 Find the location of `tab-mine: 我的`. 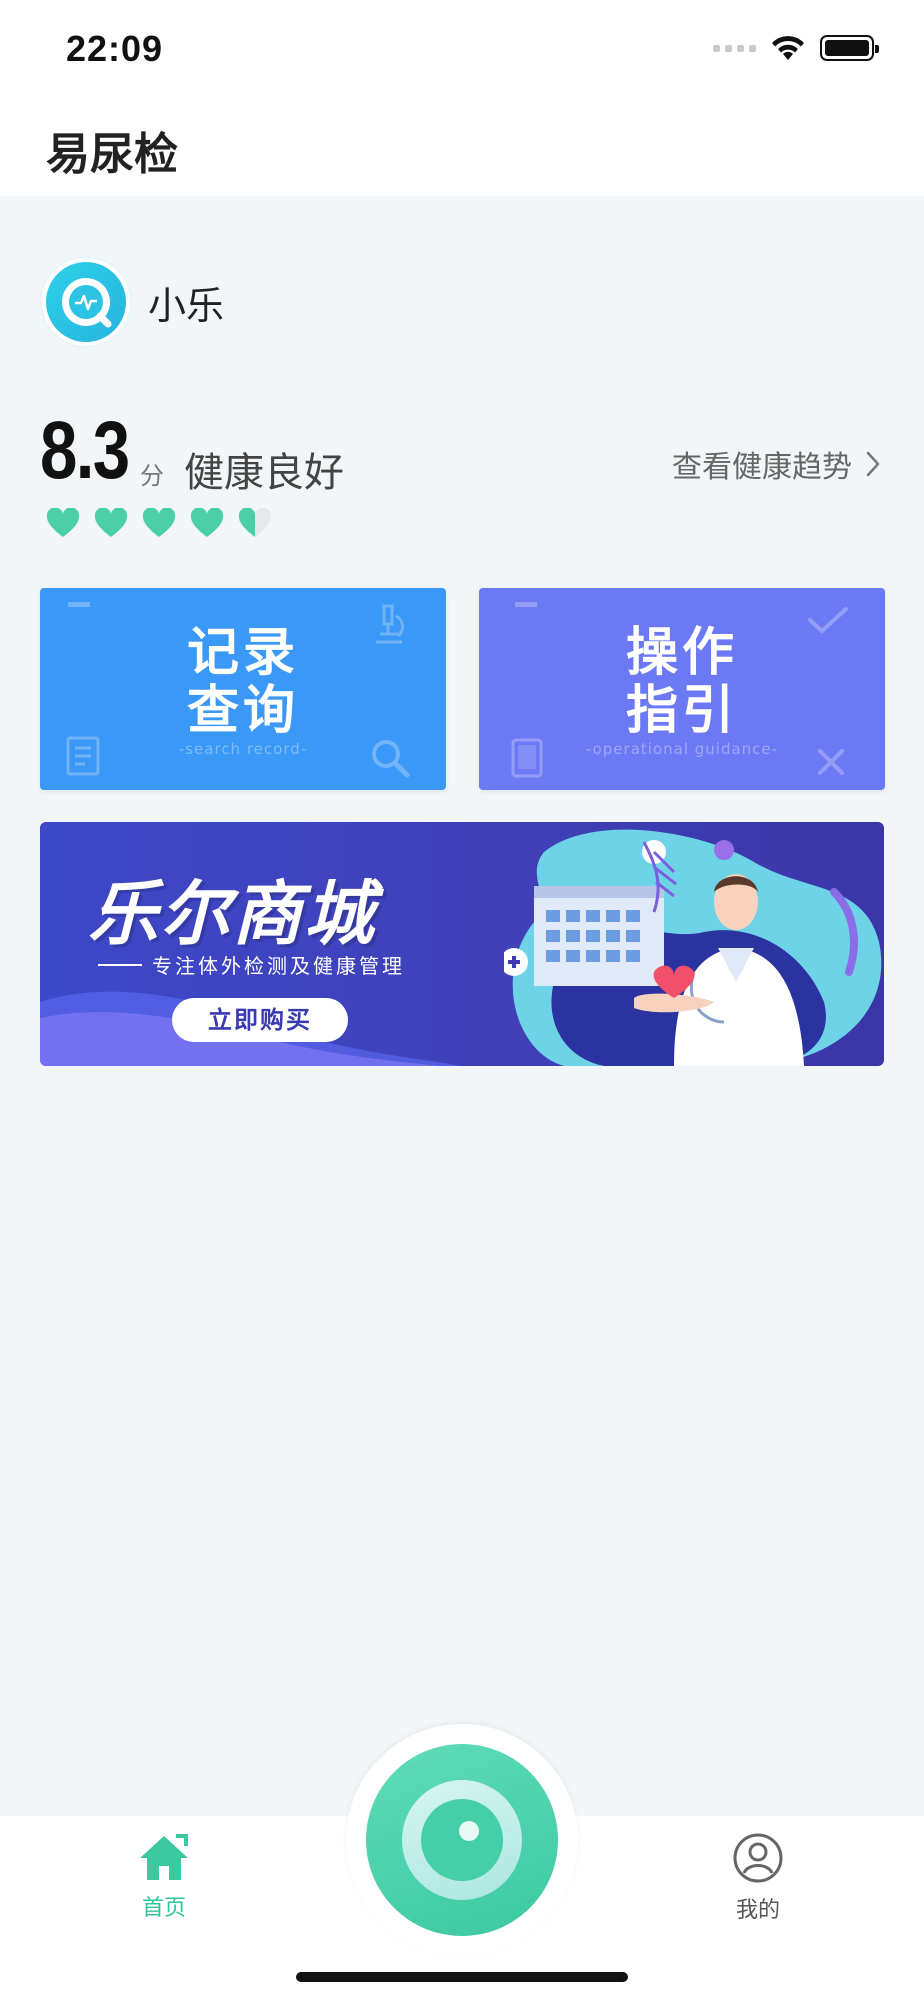

tab-mine: 我的 is located at coordinates (758, 1878).